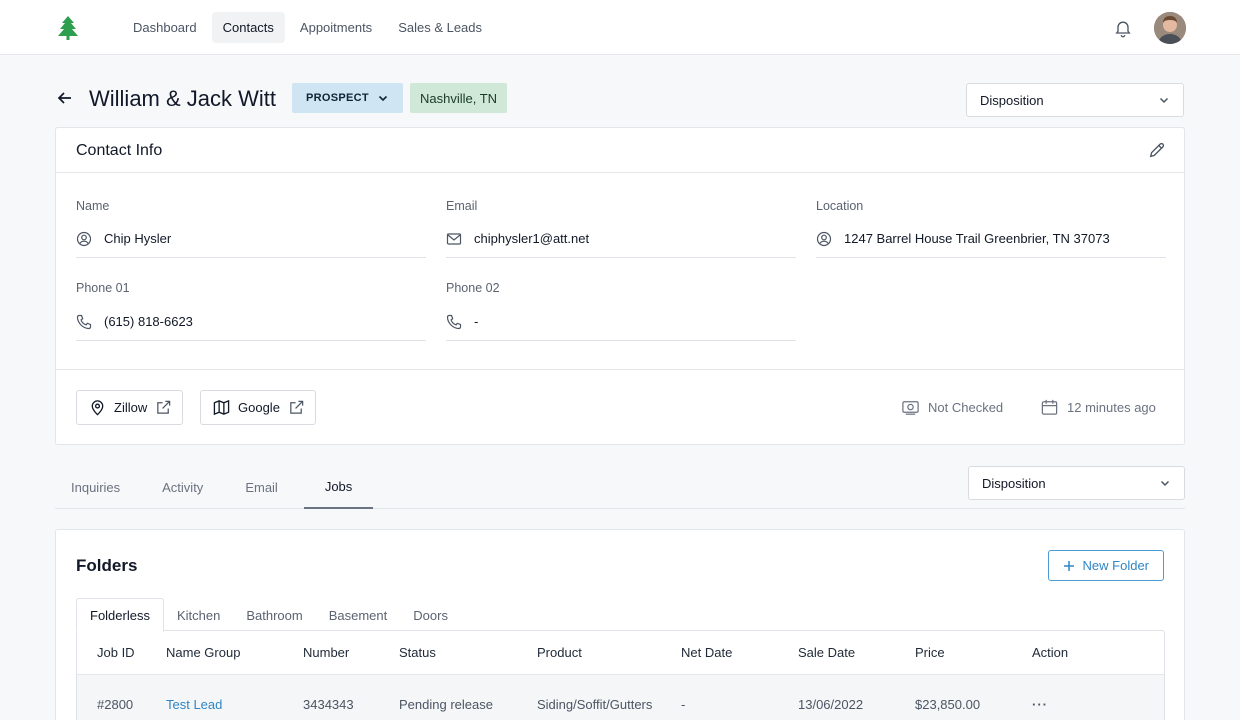  What do you see at coordinates (1068, 565) in the screenshot?
I see `plus-icon` at bounding box center [1068, 565].